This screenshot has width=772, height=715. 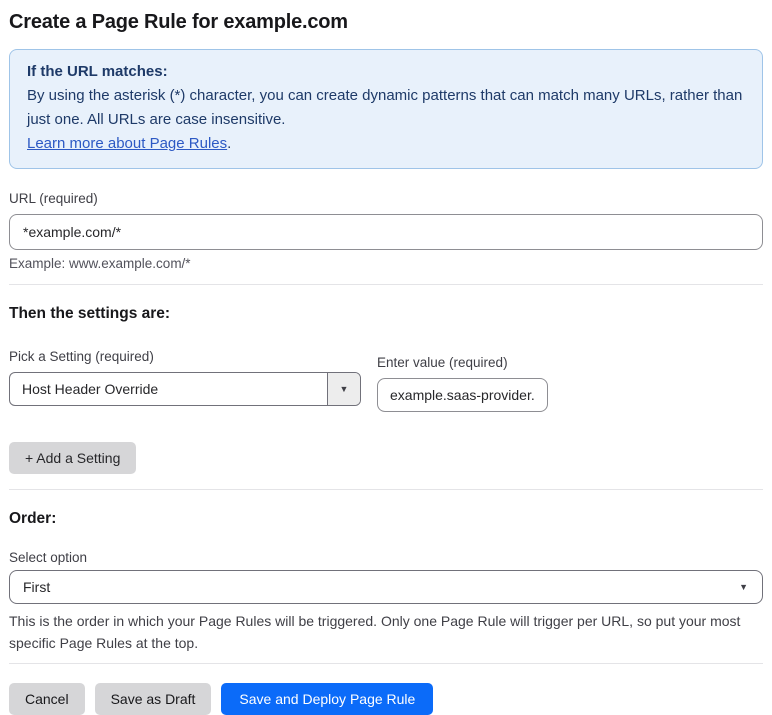 I want to click on save-as-draft-button: Save as Draft, so click(x=153, y=699).